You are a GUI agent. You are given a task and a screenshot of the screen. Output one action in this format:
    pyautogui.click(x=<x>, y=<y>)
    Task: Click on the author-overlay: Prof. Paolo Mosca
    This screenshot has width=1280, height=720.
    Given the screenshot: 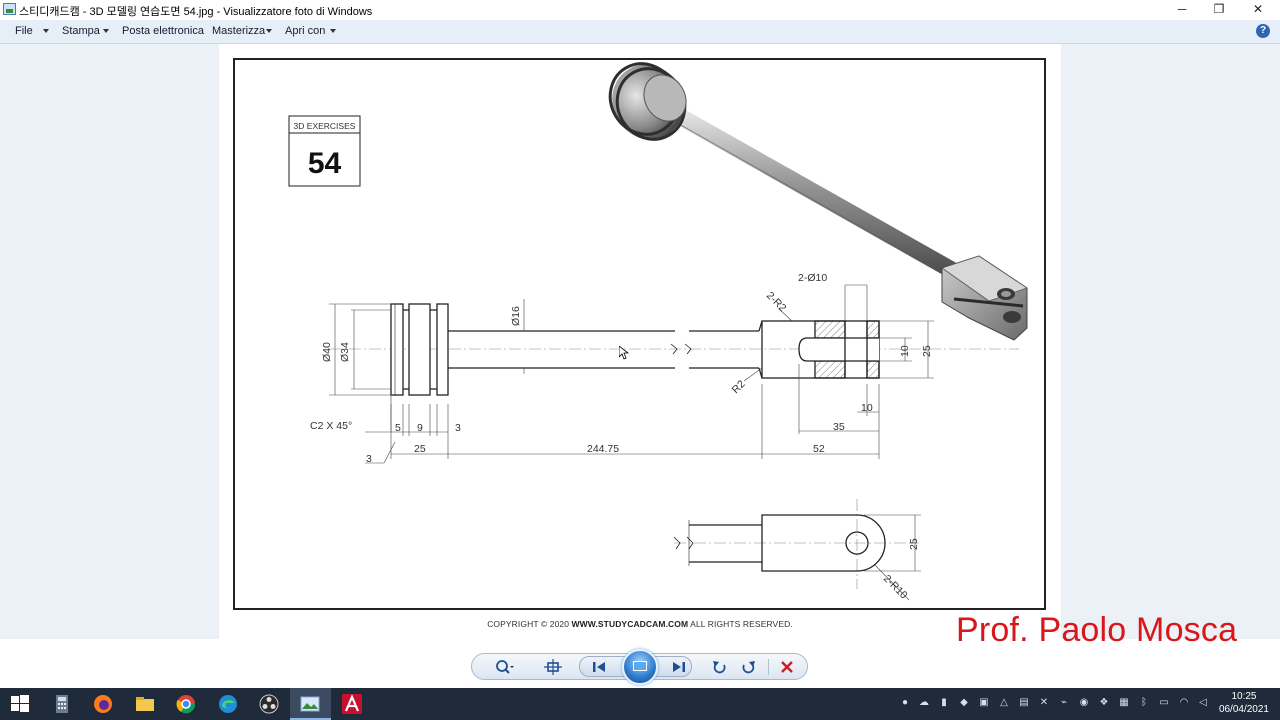 What is the action you would take?
    pyautogui.click(x=1097, y=630)
    